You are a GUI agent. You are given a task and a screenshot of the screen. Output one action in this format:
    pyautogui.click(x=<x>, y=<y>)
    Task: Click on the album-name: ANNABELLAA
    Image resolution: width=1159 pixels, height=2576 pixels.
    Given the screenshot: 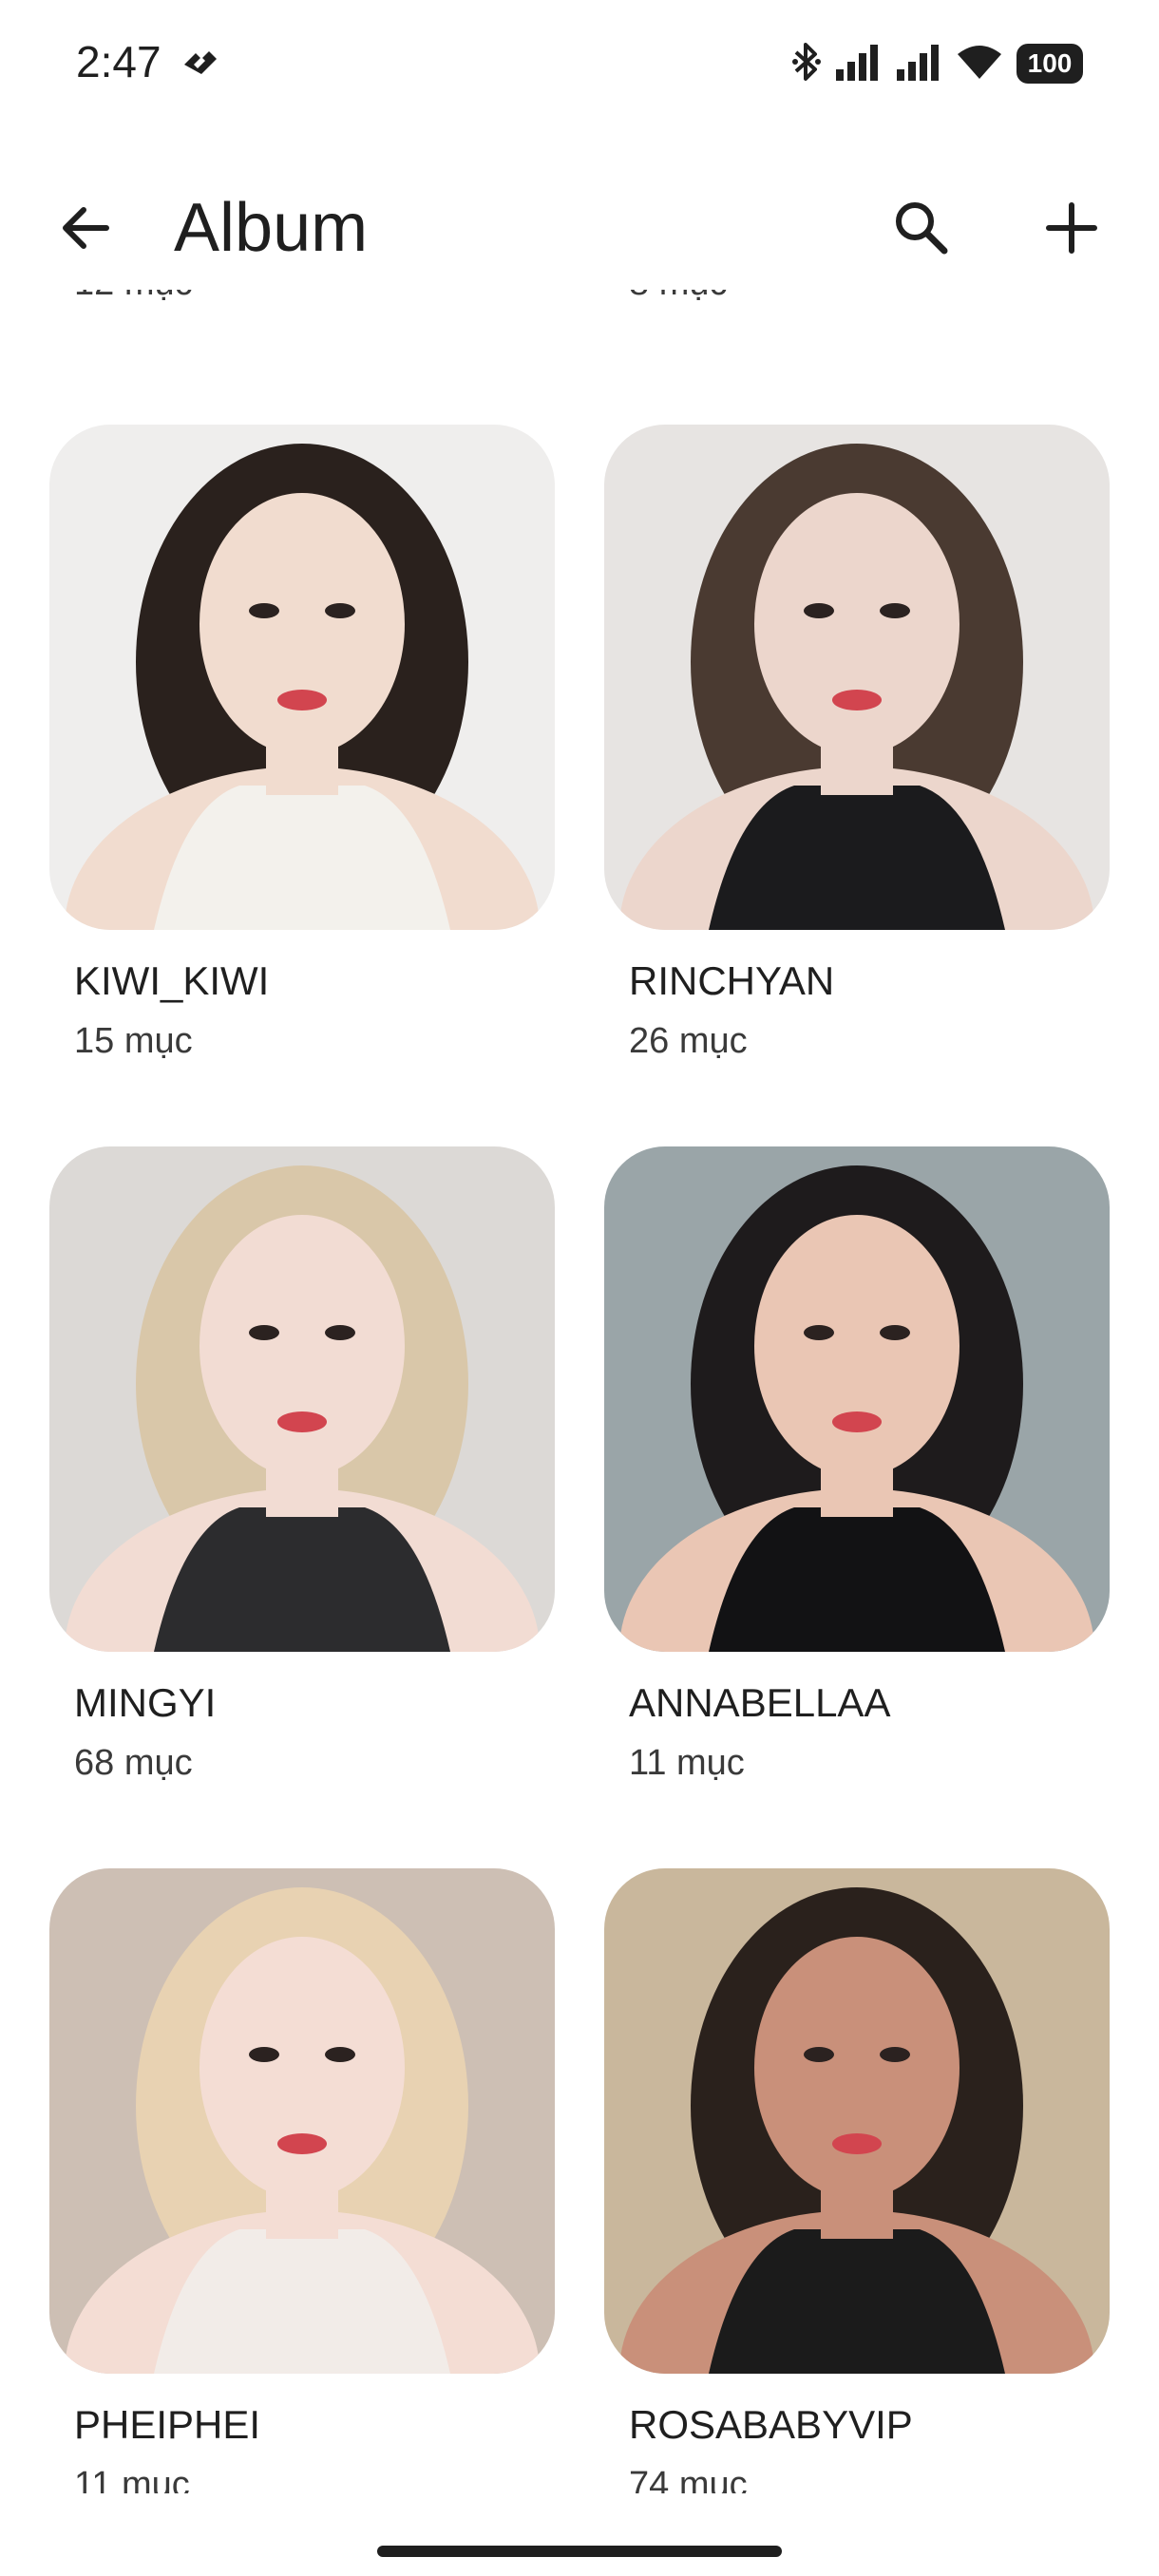 What is the action you would take?
    pyautogui.click(x=760, y=1702)
    